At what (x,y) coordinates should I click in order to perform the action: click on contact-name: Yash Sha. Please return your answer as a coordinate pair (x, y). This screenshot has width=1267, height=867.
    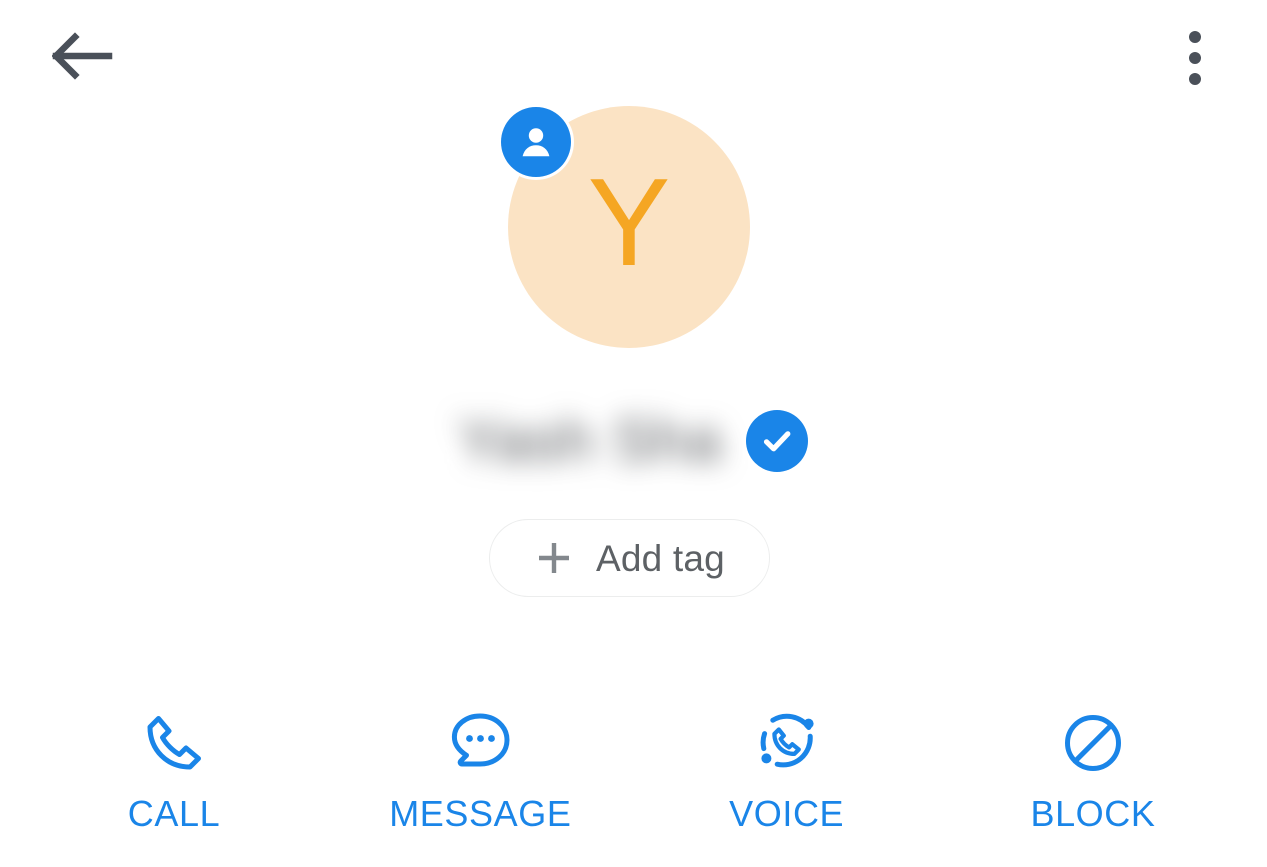
    Looking at the image, I should click on (590, 440).